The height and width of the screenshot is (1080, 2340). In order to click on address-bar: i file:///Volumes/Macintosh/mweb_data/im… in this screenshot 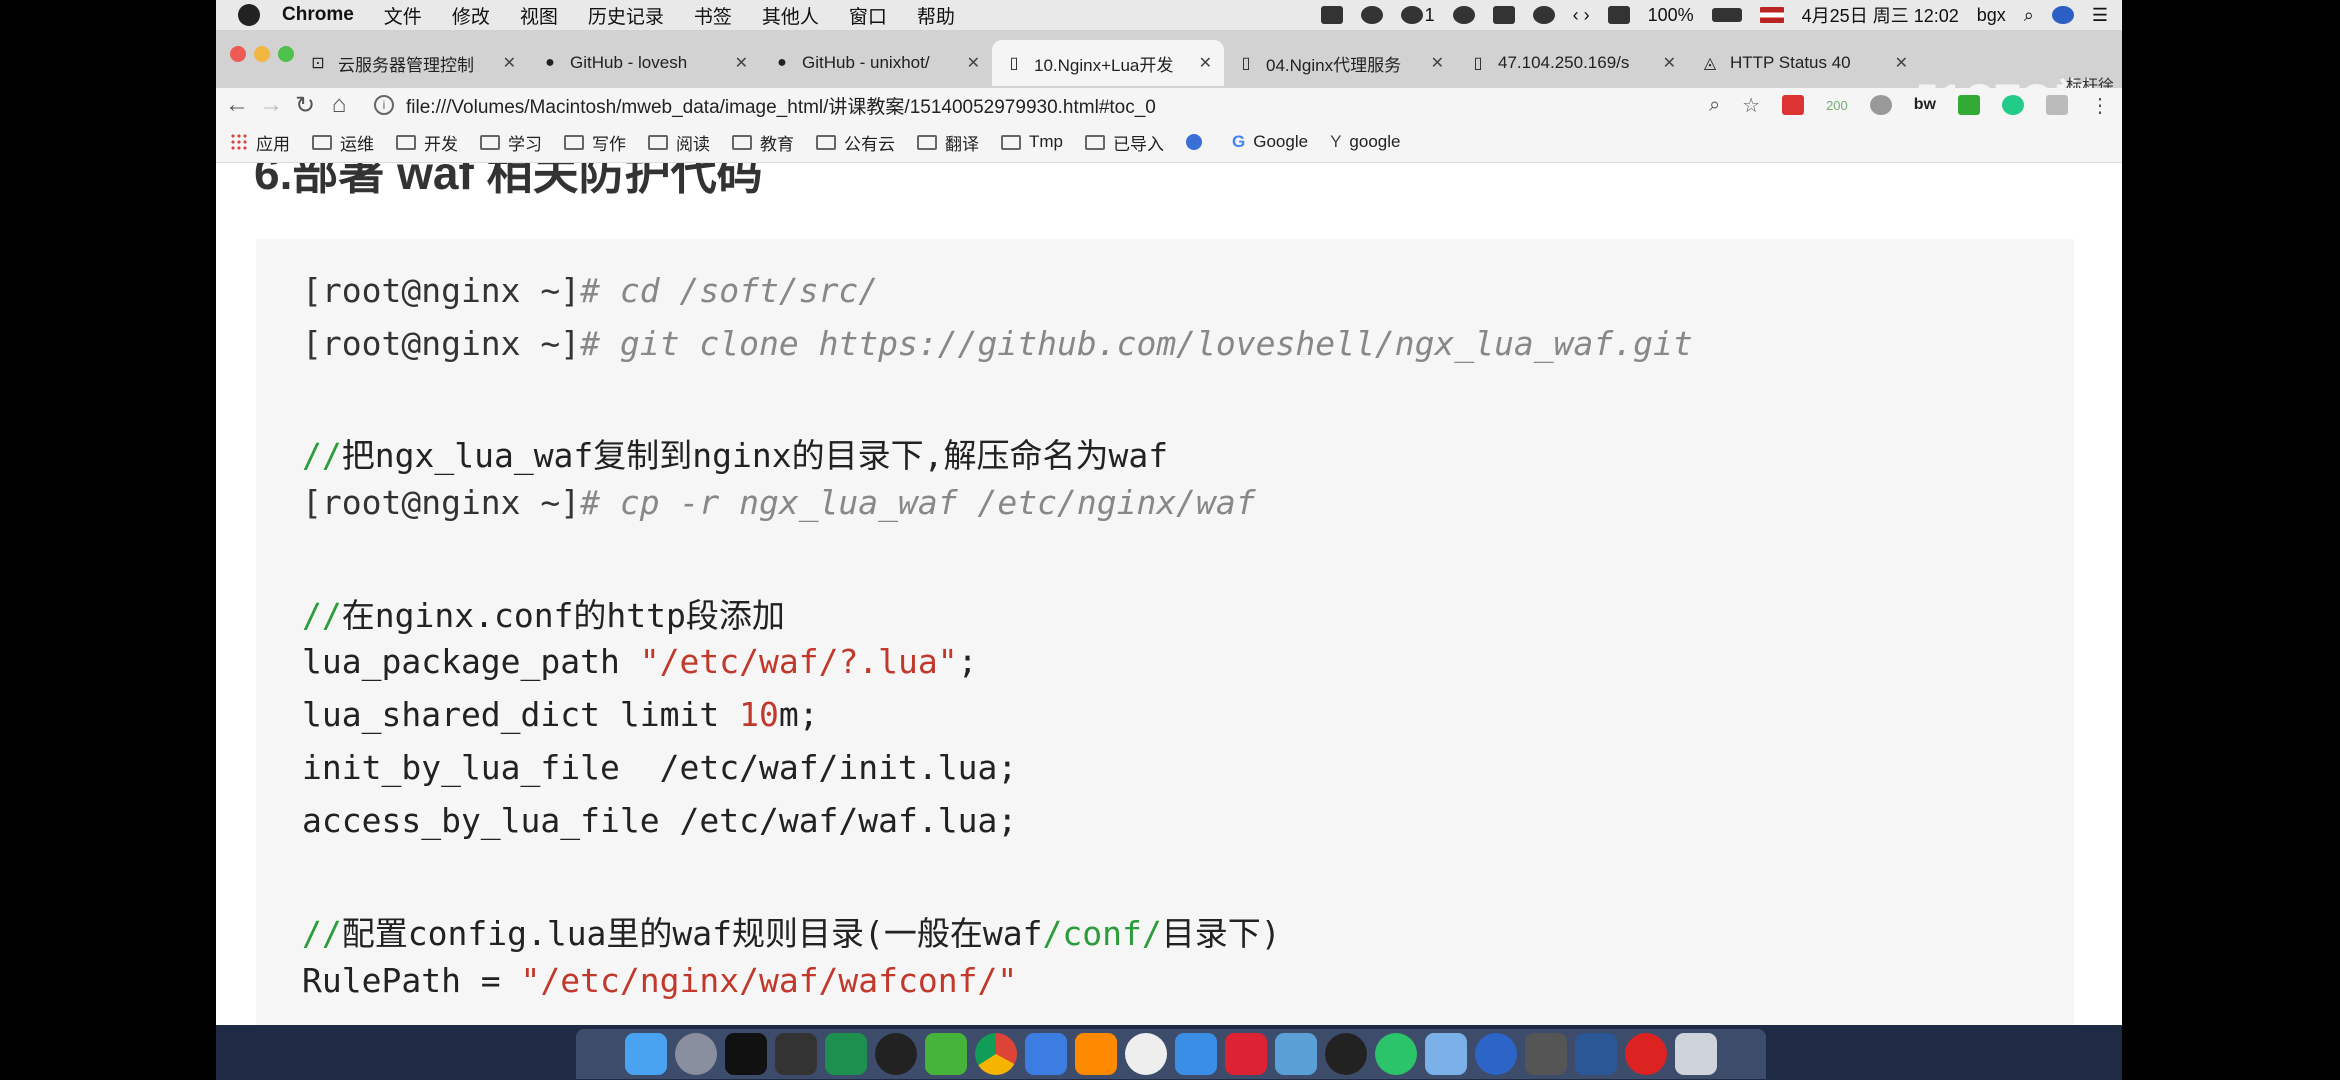, I will do `click(765, 105)`.